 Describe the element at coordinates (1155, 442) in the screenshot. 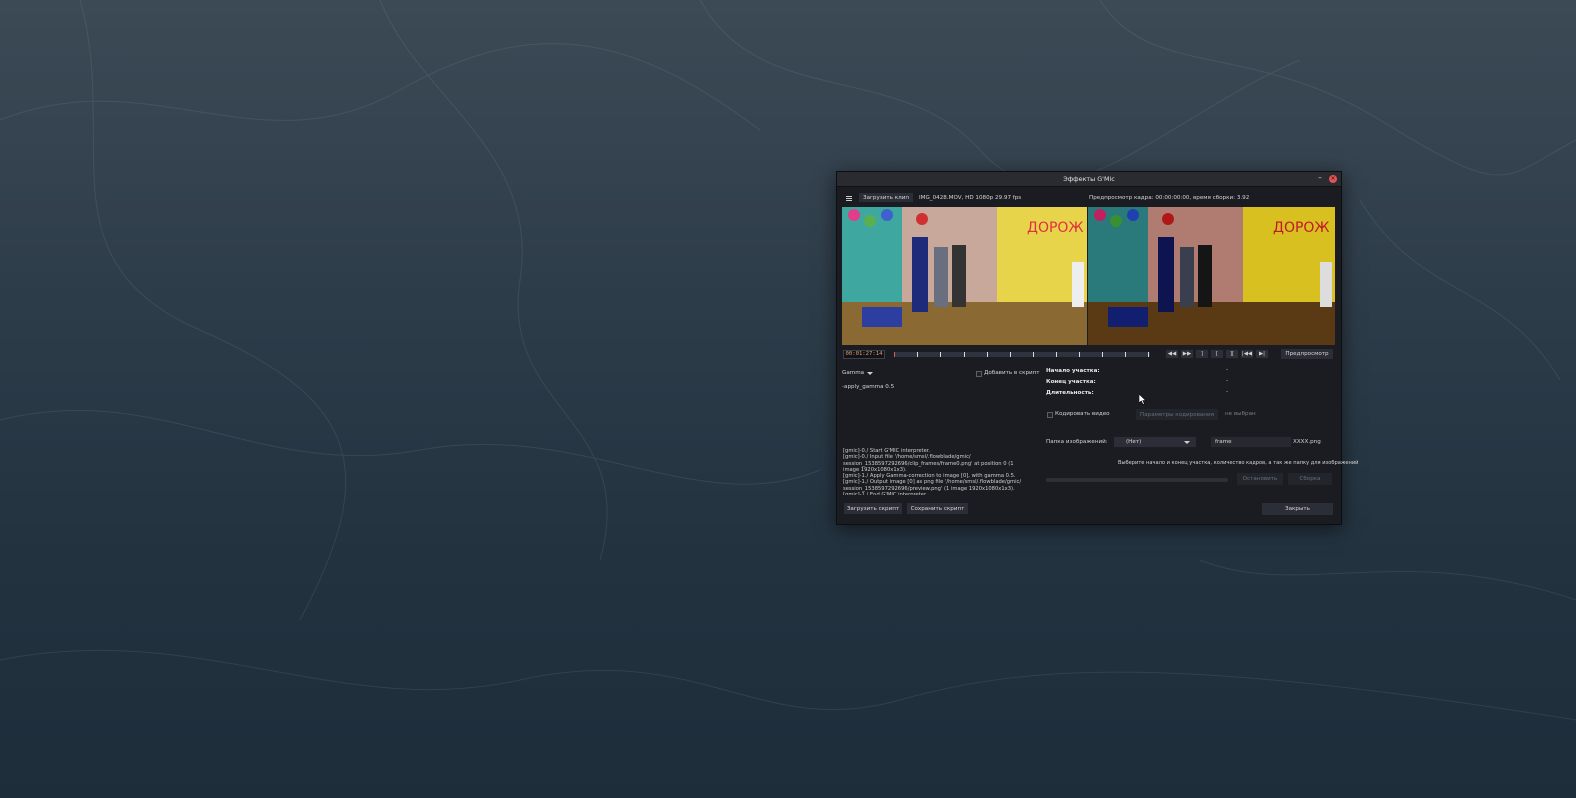

I see `image-folder-select: (Нет)` at that location.